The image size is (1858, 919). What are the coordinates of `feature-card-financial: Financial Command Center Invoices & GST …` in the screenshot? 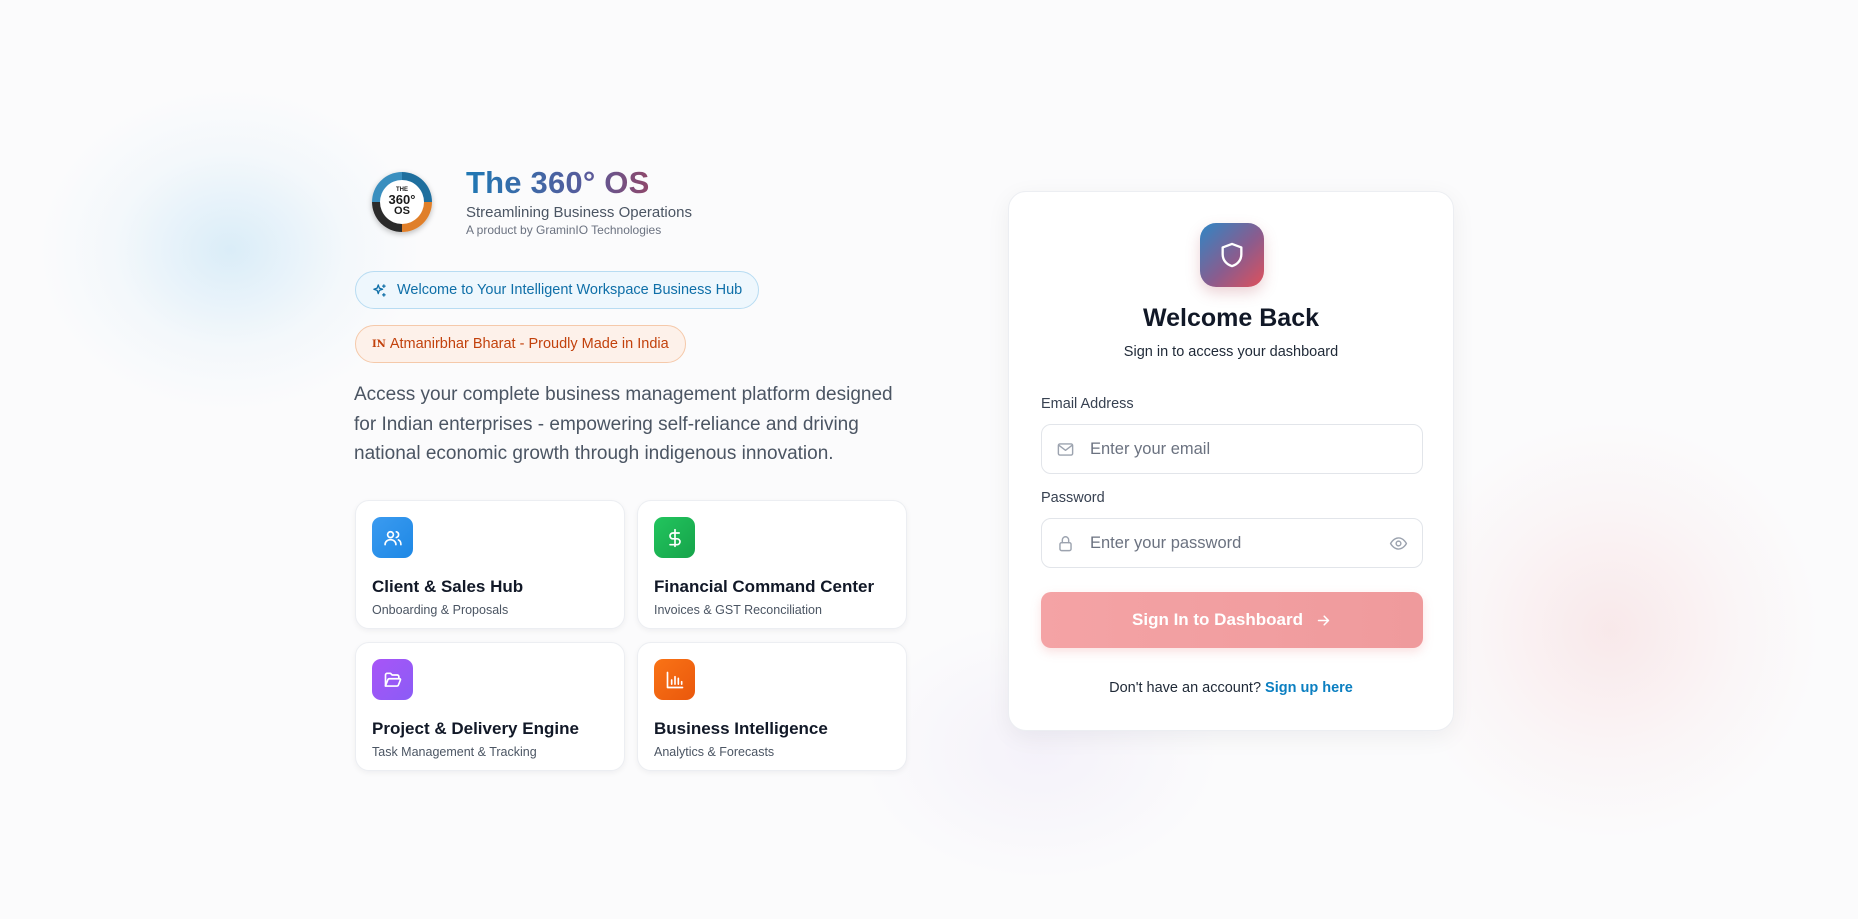 It's located at (772, 564).